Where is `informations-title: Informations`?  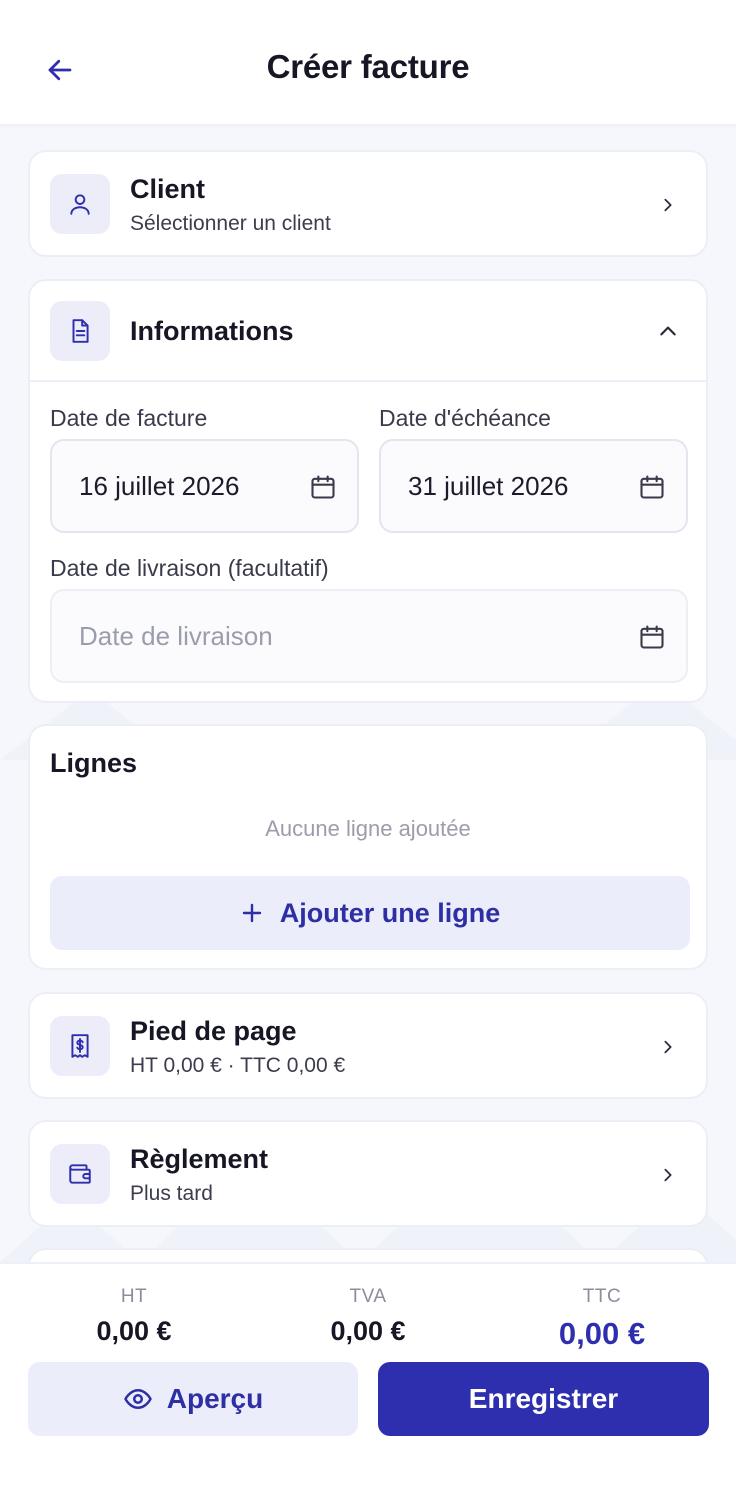
informations-title: Informations is located at coordinates (212, 331).